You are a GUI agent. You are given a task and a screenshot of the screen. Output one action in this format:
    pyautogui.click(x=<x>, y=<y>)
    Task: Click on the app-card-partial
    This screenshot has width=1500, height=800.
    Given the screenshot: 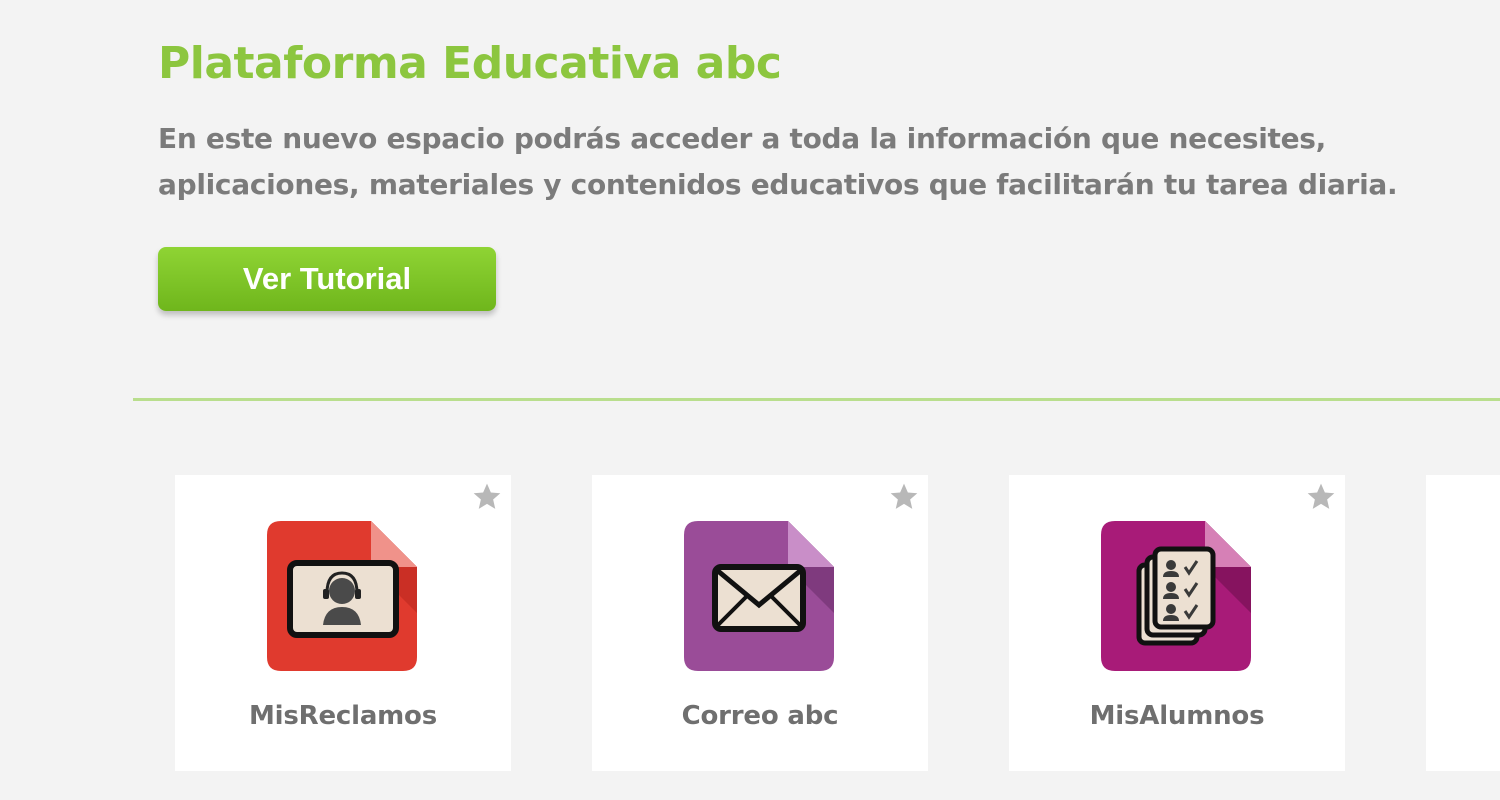 What is the action you would take?
    pyautogui.click(x=1463, y=623)
    